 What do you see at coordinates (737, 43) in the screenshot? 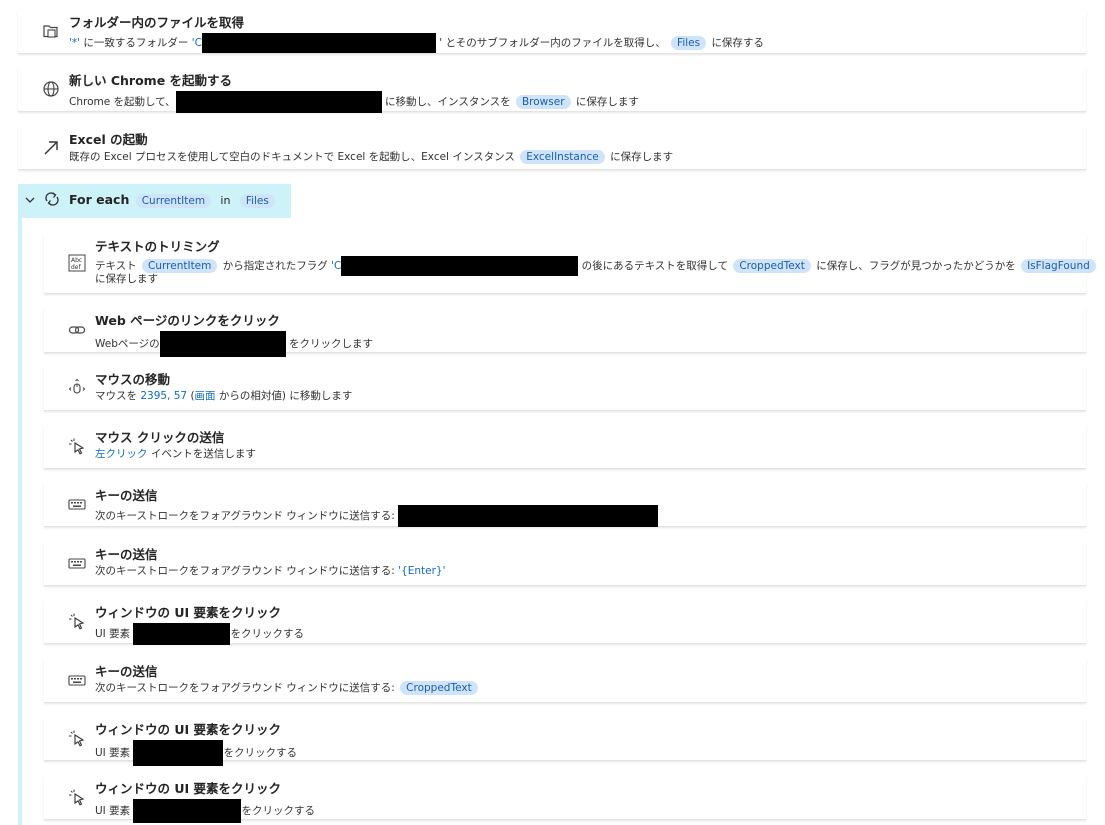
I see `desc-text: に保存する` at bounding box center [737, 43].